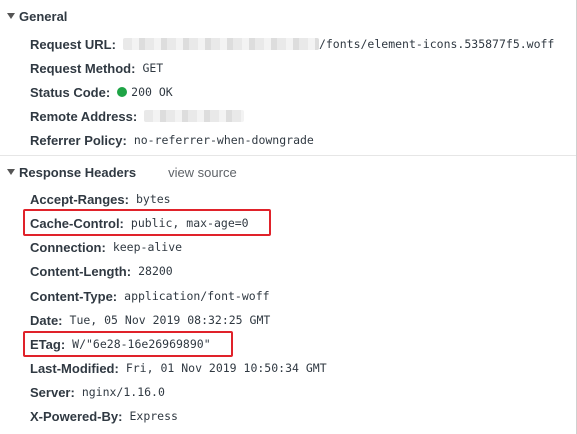  What do you see at coordinates (202, 172) in the screenshot?
I see `view-source-link: view source` at bounding box center [202, 172].